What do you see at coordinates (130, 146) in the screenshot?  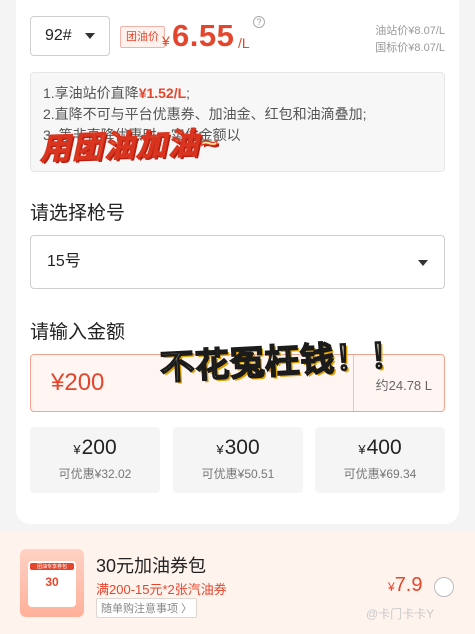 I see `promo-overlay-text-1: 用团油加油~` at bounding box center [130, 146].